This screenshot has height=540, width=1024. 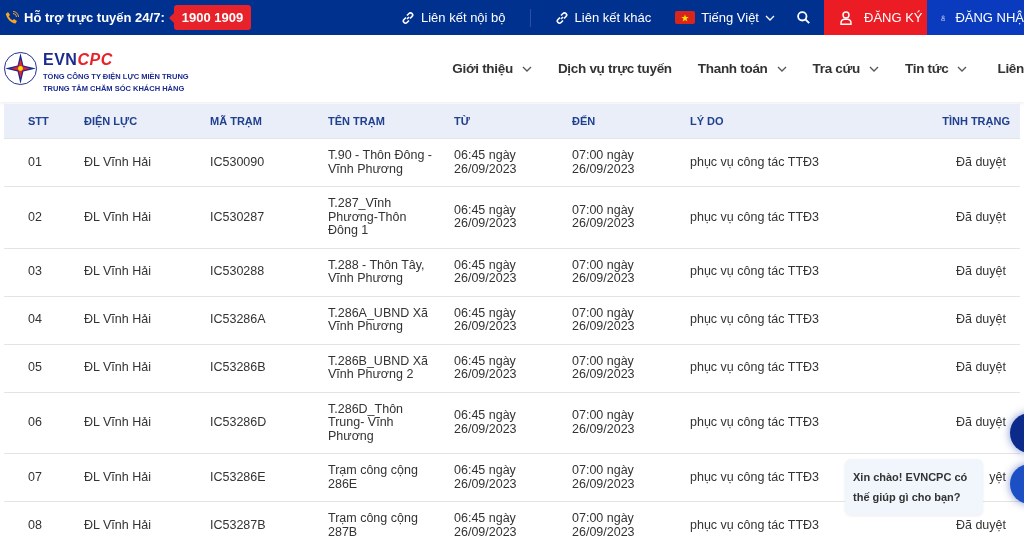 What do you see at coordinates (237, 272) in the screenshot?
I see `table-cell: IC530288` at bounding box center [237, 272].